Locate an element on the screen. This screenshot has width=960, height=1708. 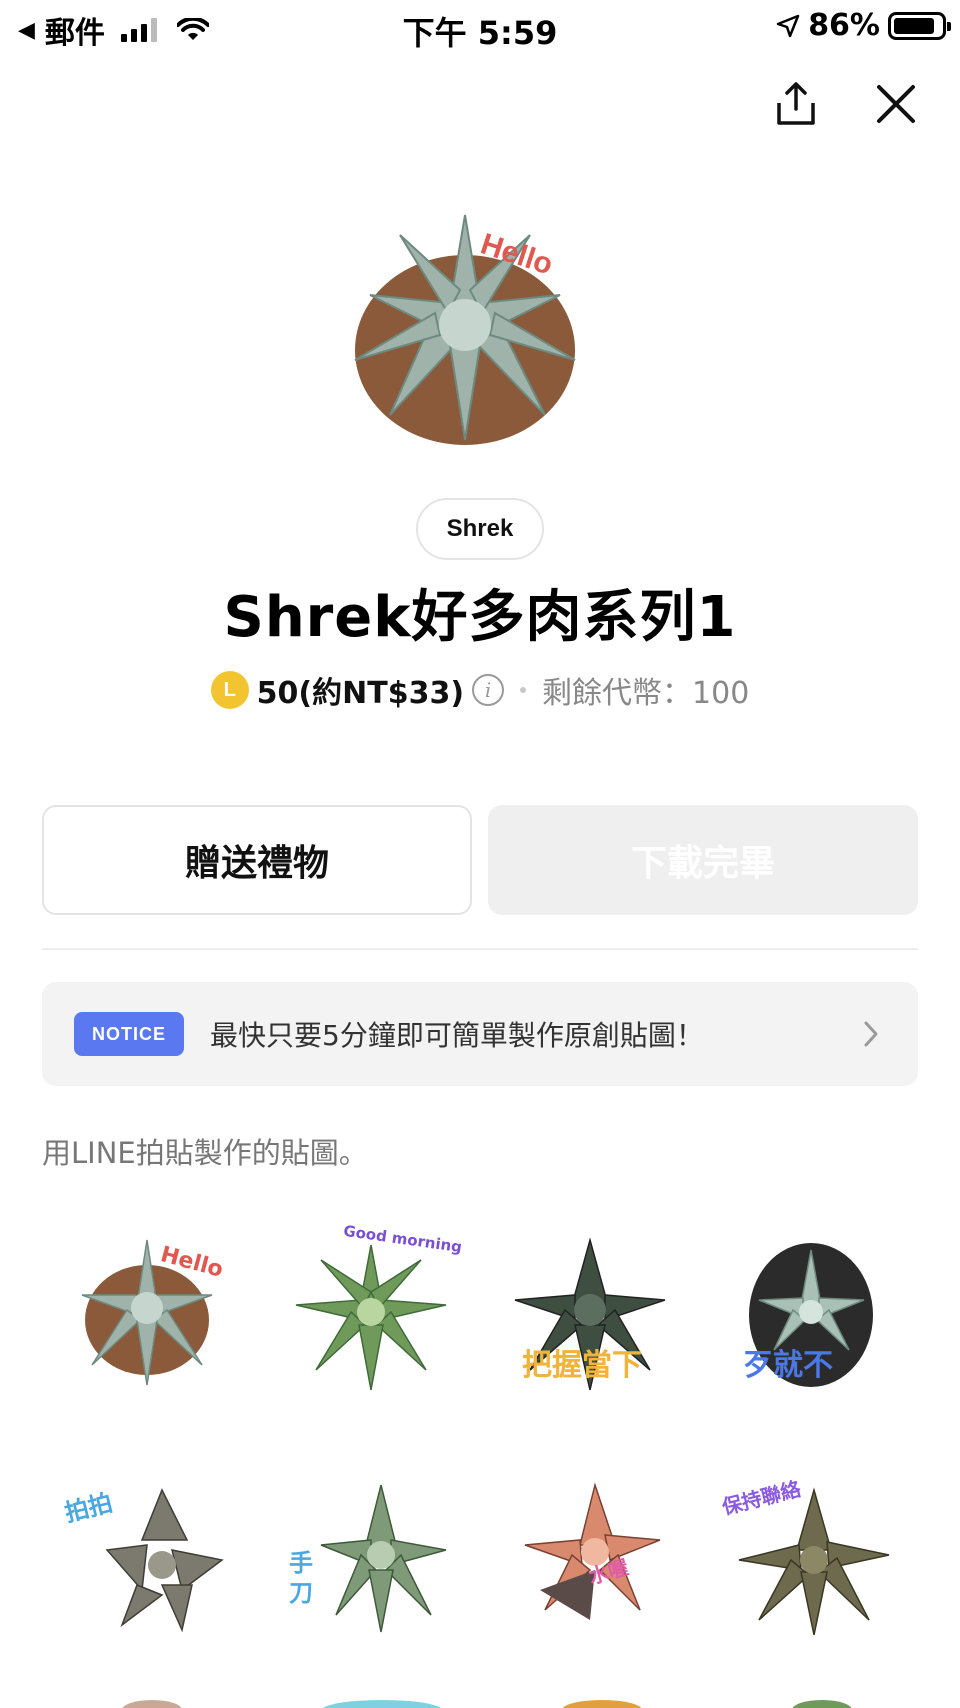
info-icon: i is located at coordinates (488, 690).